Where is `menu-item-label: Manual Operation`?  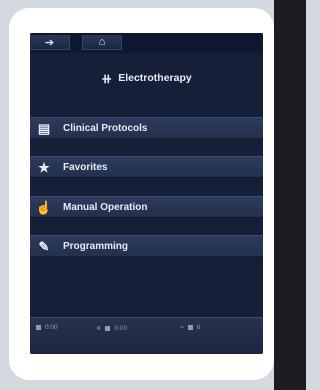
menu-item-label: Manual Operation is located at coordinates (105, 207).